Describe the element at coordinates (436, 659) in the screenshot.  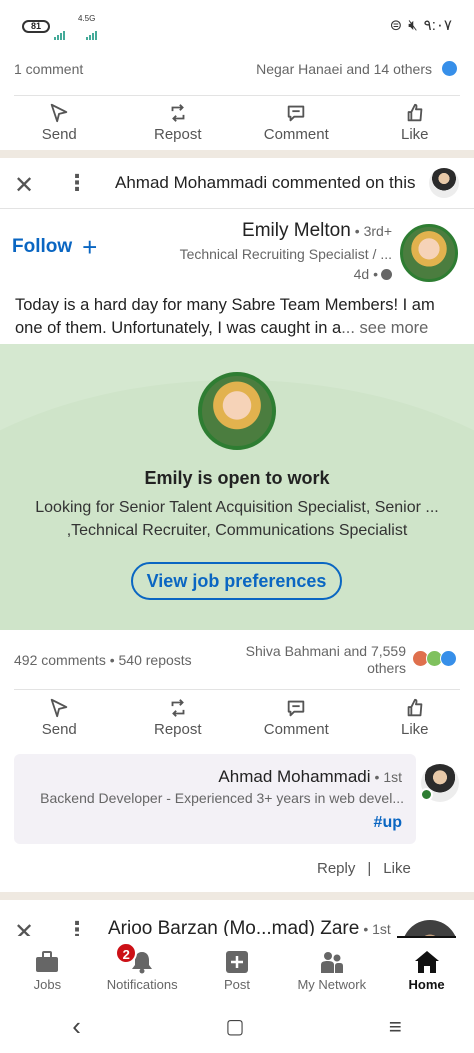
I see `reaction-icons` at that location.